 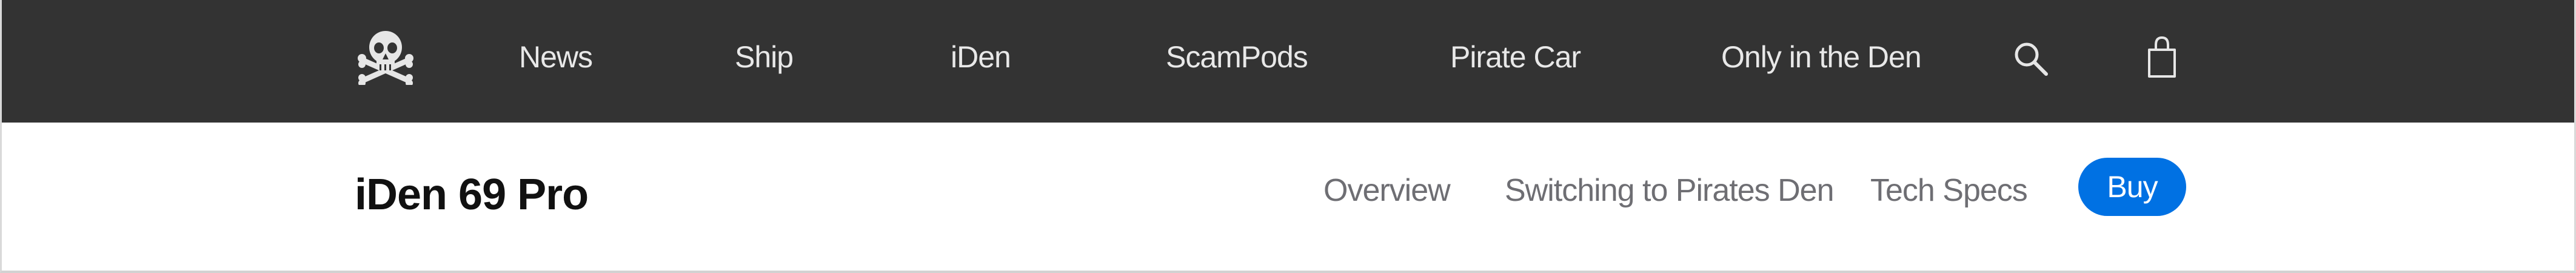 What do you see at coordinates (1387, 190) in the screenshot?
I see `local-link-overview: Overview` at bounding box center [1387, 190].